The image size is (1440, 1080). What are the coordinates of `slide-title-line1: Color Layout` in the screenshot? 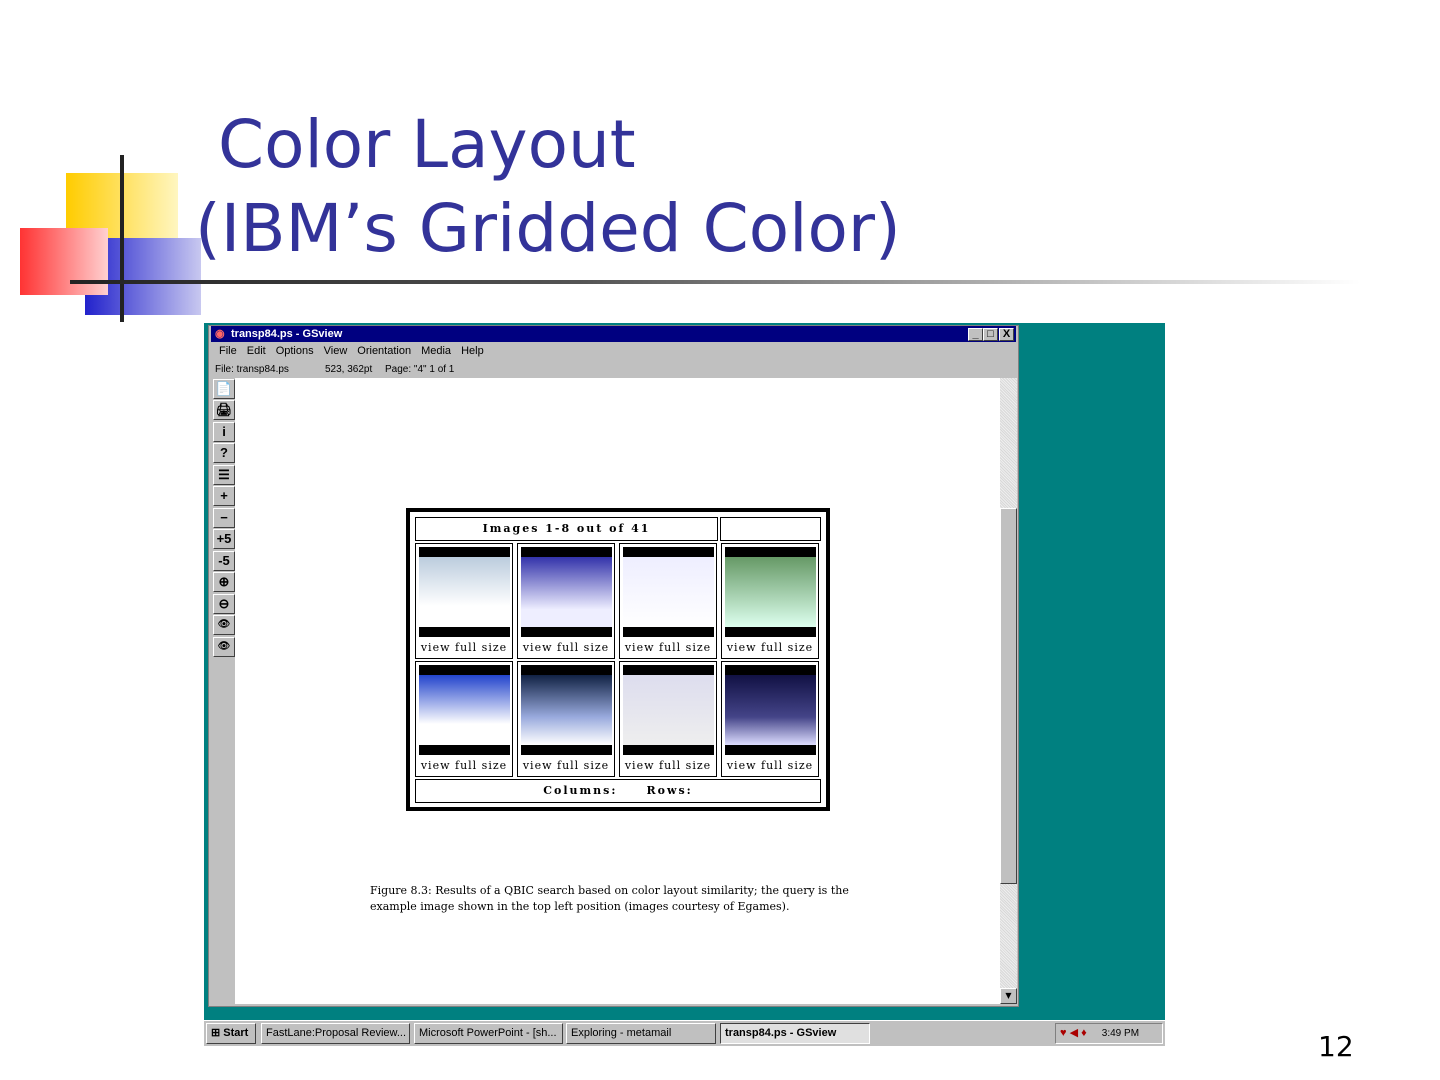 It's located at (427, 144).